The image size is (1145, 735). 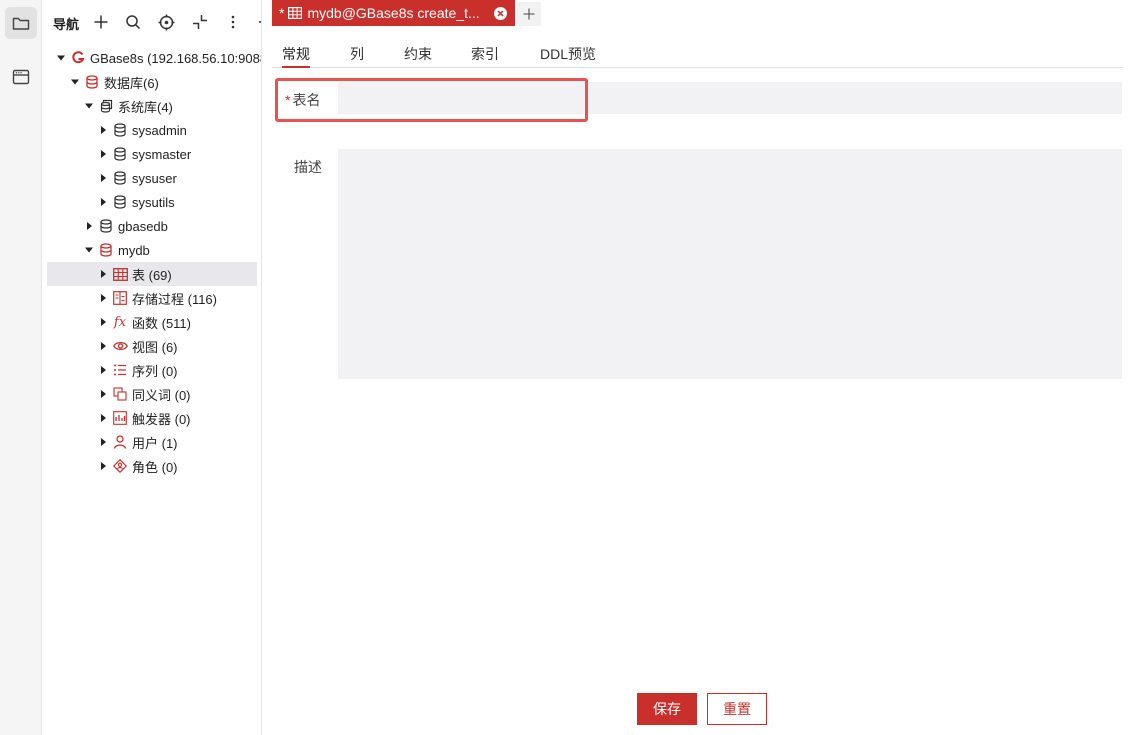 What do you see at coordinates (151, 22) in the screenshot?
I see `navigator-header: 导航` at bounding box center [151, 22].